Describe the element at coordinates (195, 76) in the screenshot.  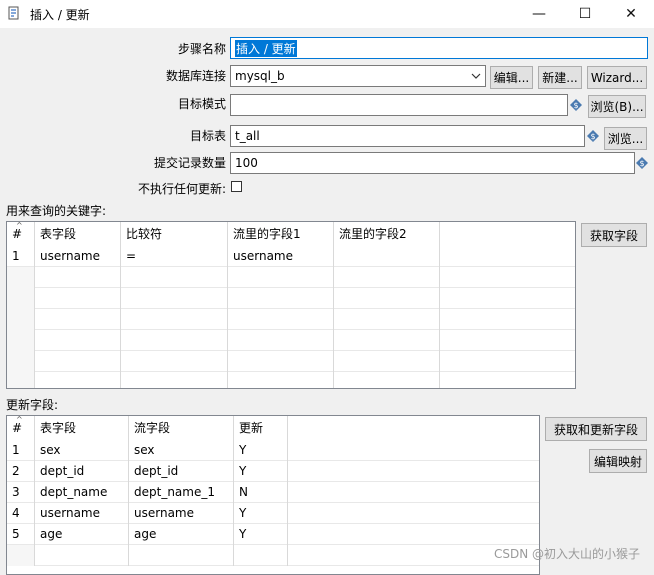
I see `connection-label: 数据库连接` at that location.